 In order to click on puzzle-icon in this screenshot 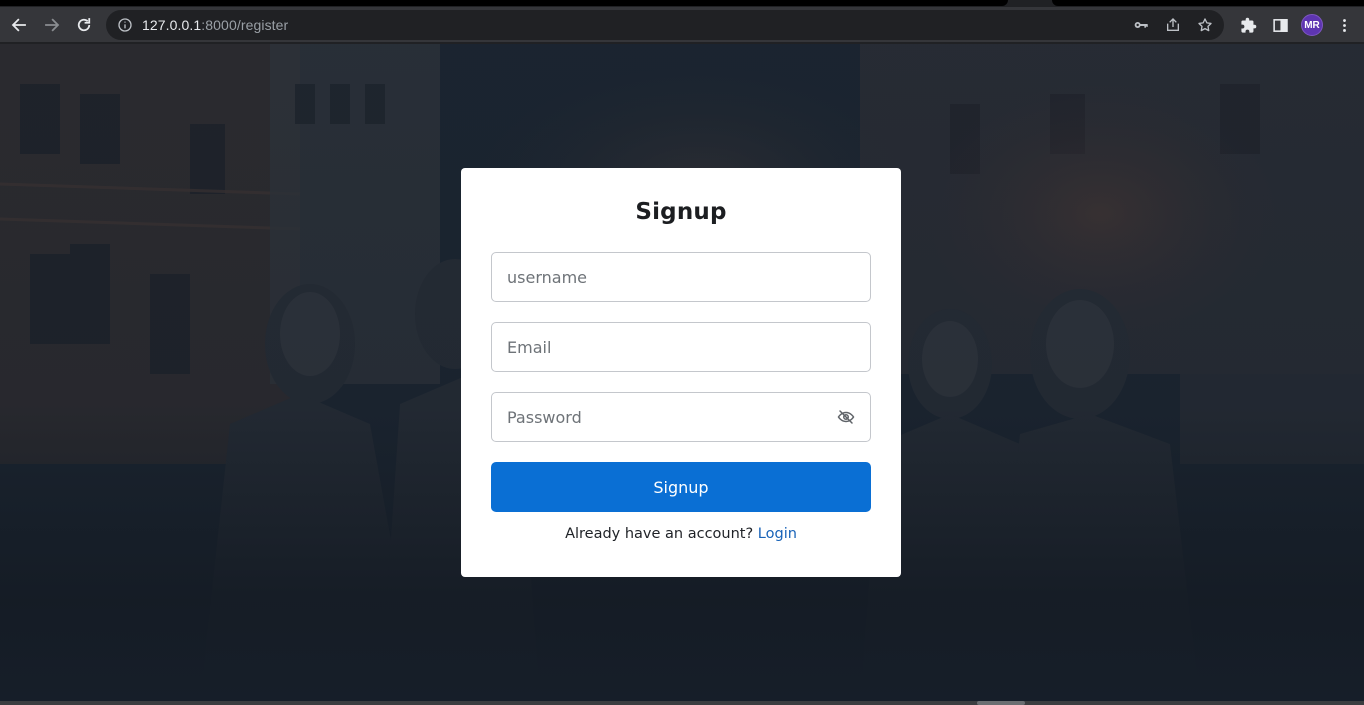, I will do `click(1248, 25)`.